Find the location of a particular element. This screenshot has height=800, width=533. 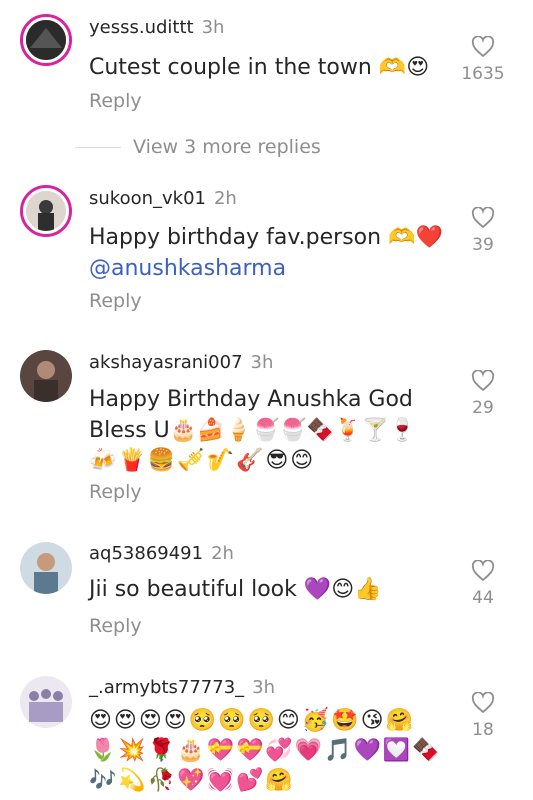

like-button: 29 is located at coordinates (483, 394).